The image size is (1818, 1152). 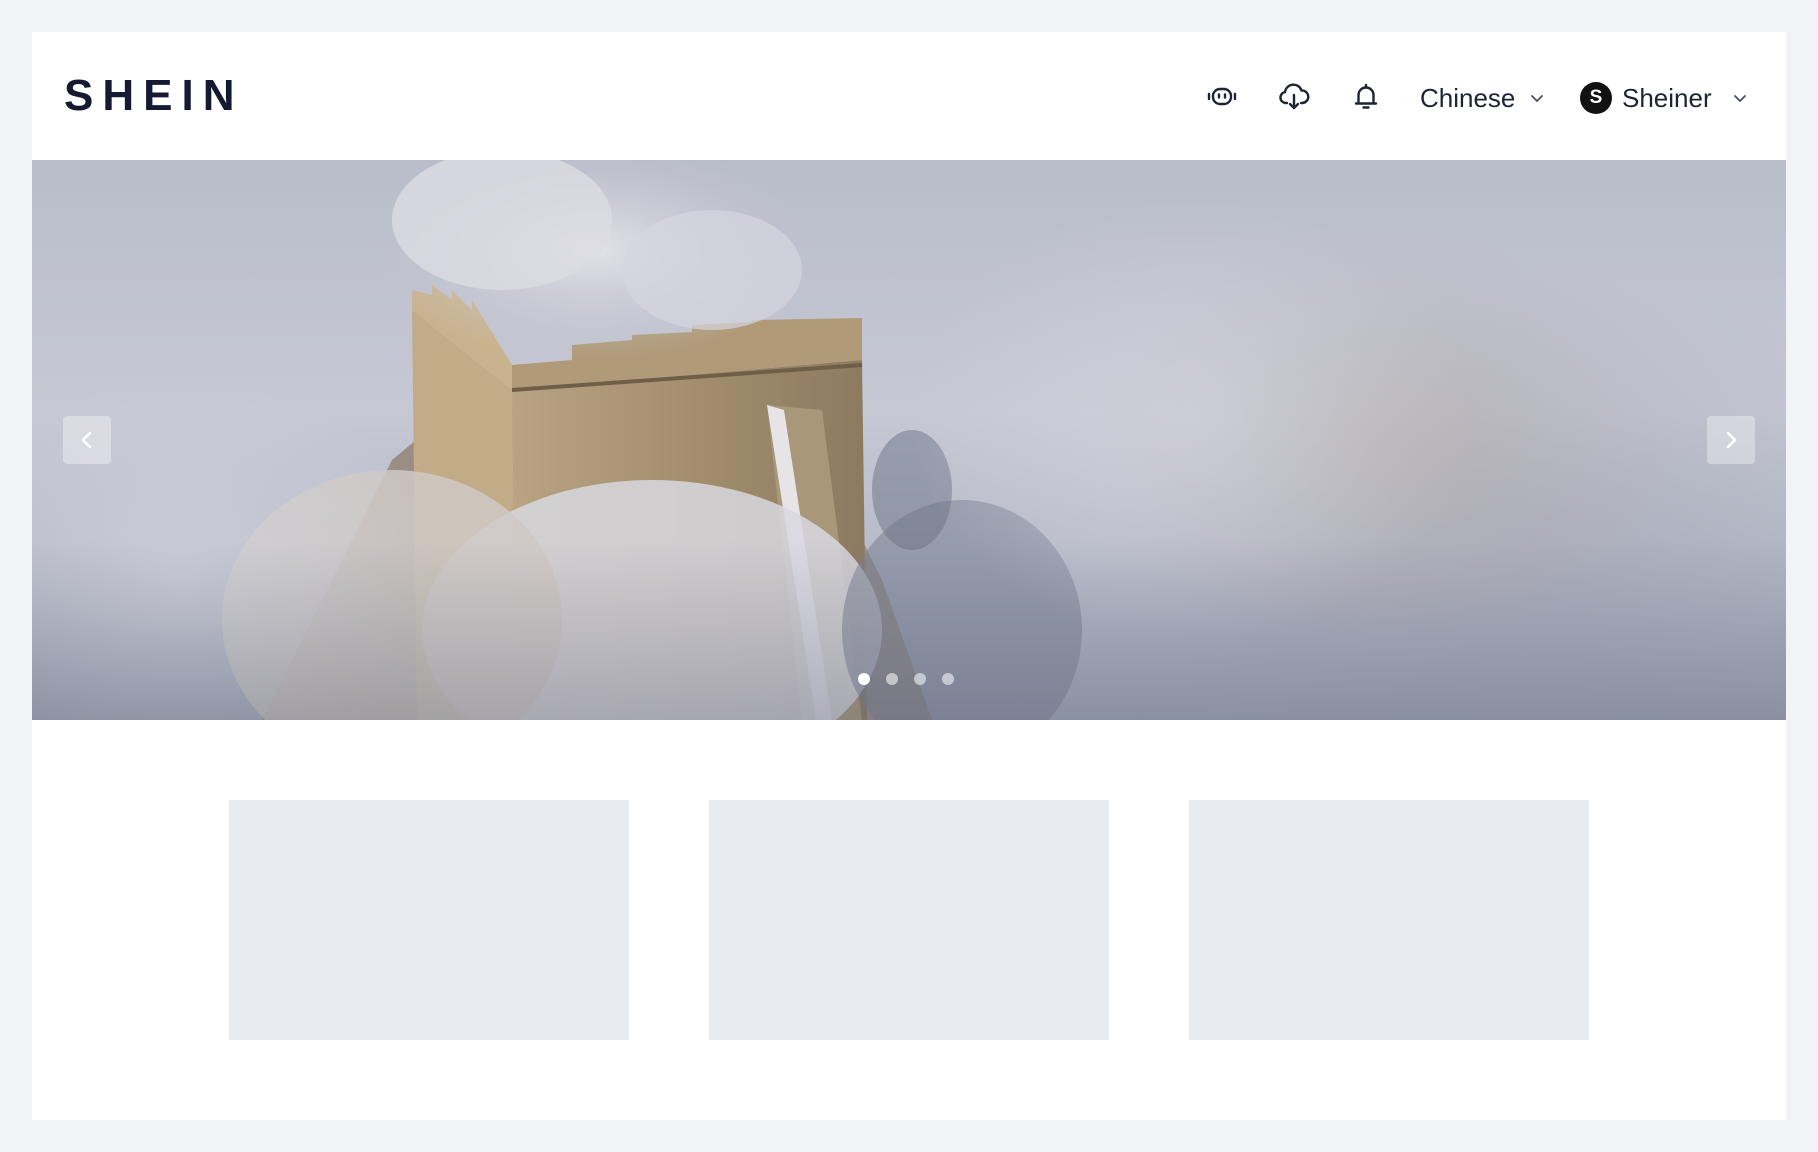 I want to click on top-header: SHEIN Chinese S Sheiner, so click(x=909, y=96).